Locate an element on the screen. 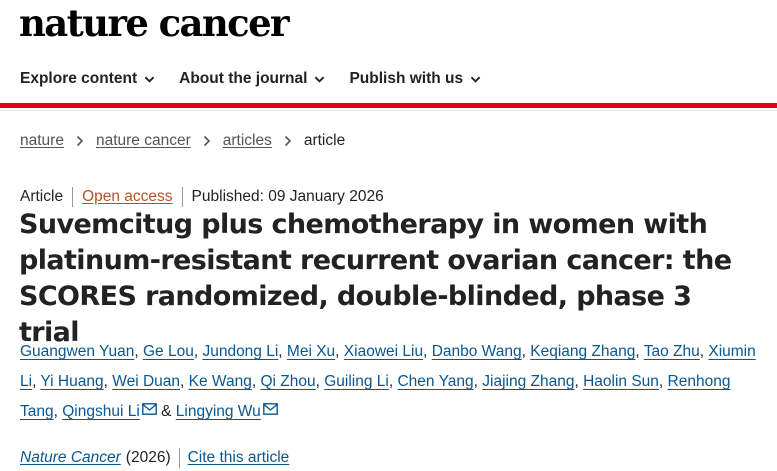  journal-logo: nature cancer is located at coordinates (154, 23).